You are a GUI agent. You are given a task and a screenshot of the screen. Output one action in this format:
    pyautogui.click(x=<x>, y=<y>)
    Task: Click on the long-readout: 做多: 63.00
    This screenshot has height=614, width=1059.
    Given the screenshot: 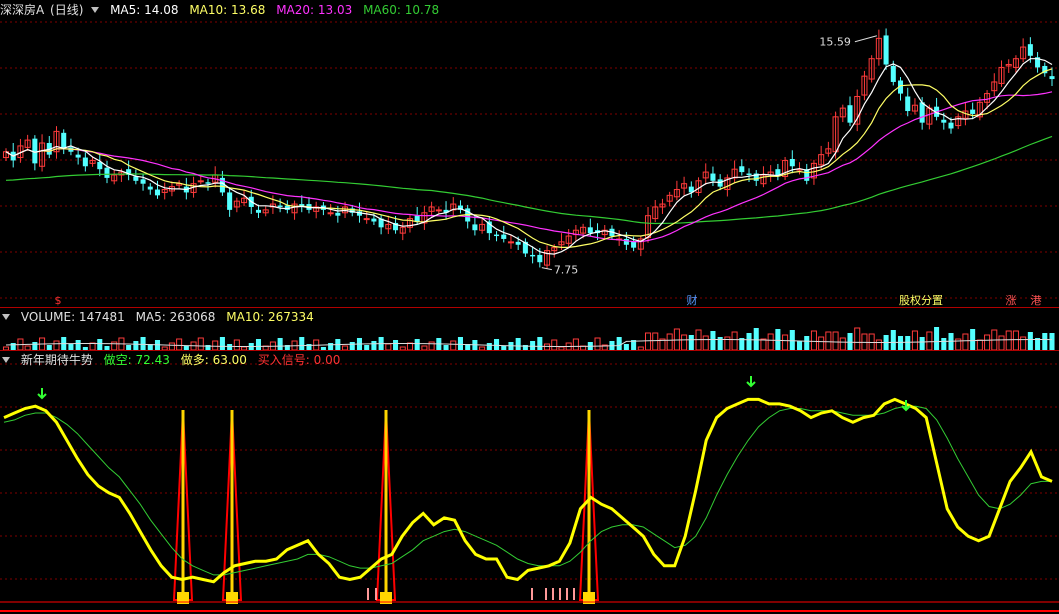 What is the action you would take?
    pyautogui.click(x=213, y=360)
    